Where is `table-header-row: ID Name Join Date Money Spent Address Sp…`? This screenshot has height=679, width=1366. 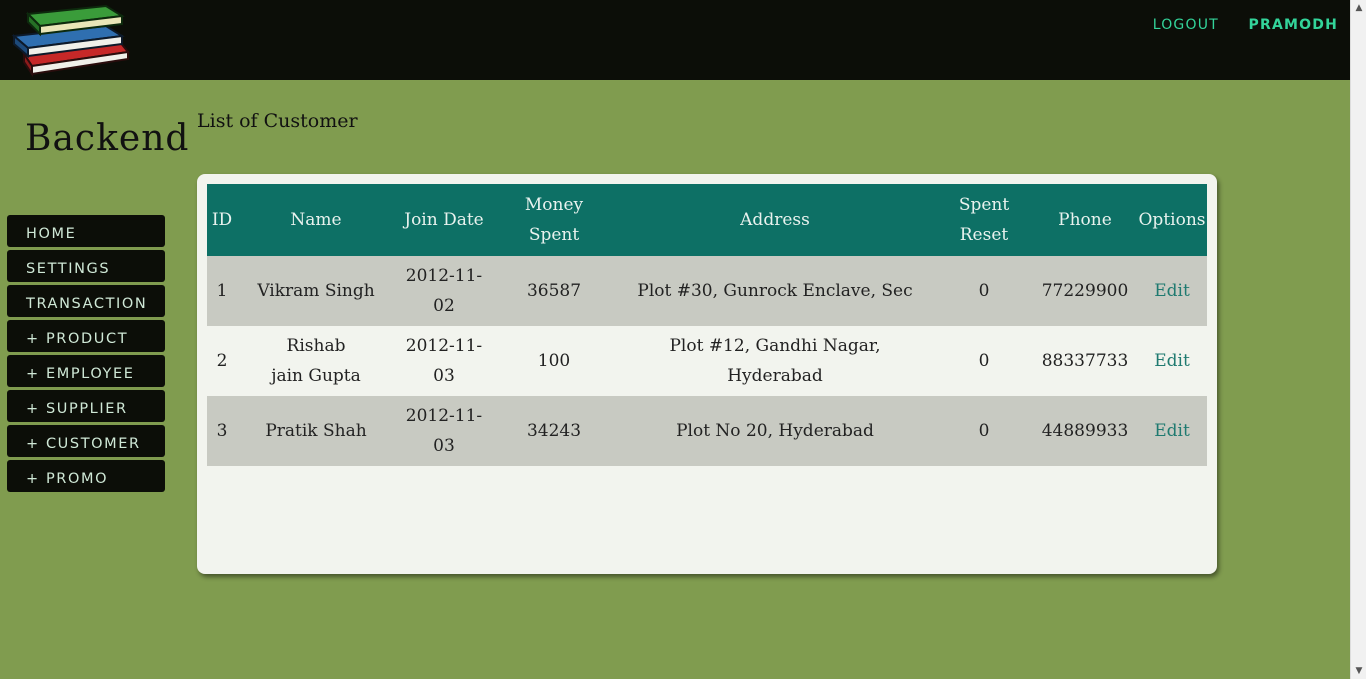
table-header-row: ID Name Join Date Money Spent Address Sp… is located at coordinates (707, 220).